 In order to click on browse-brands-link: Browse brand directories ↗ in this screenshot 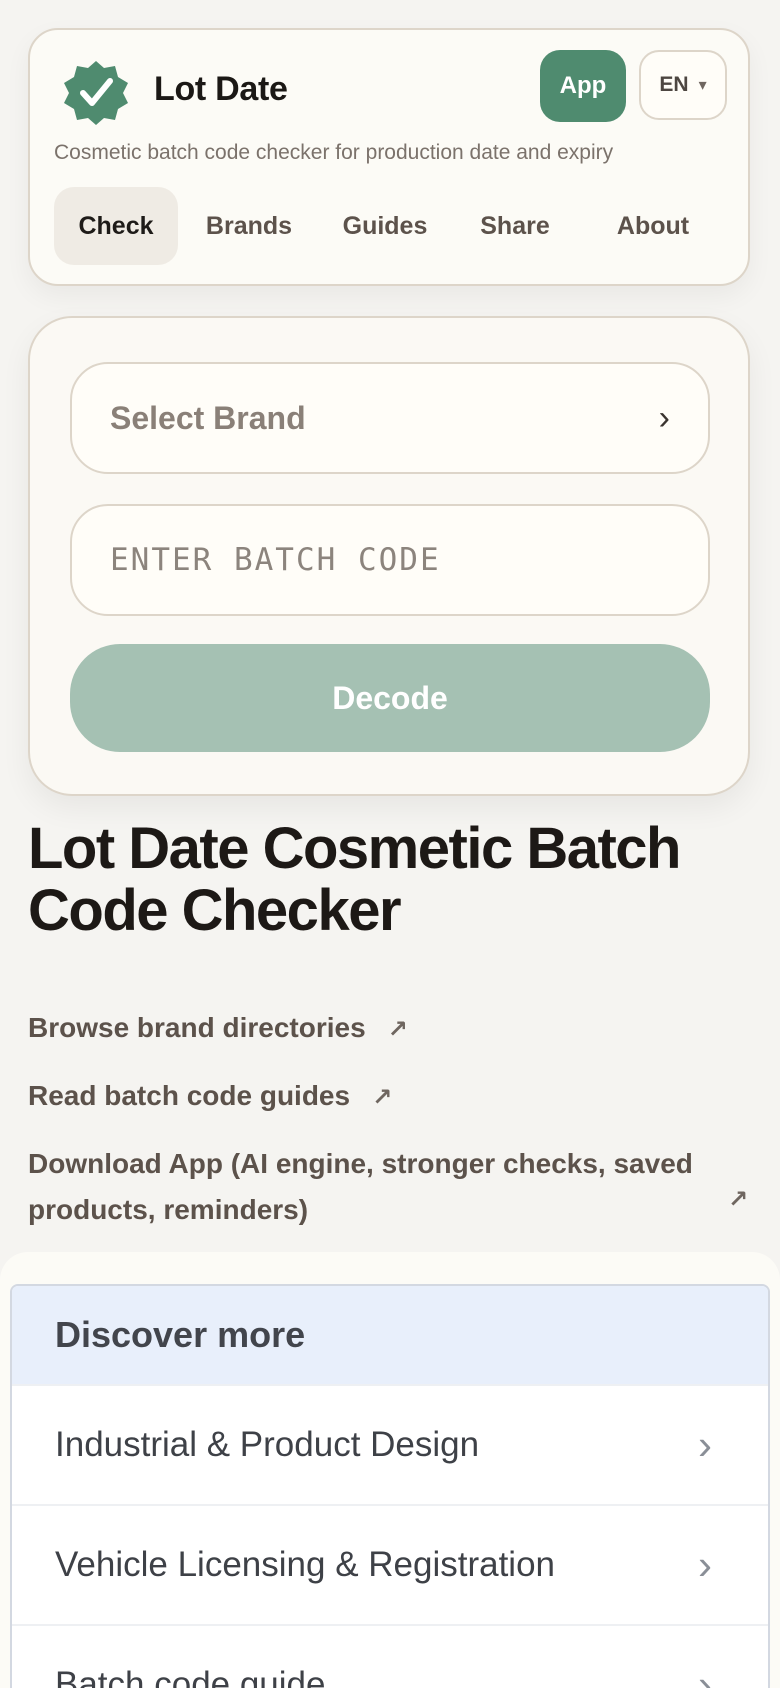, I will do `click(218, 1029)`.